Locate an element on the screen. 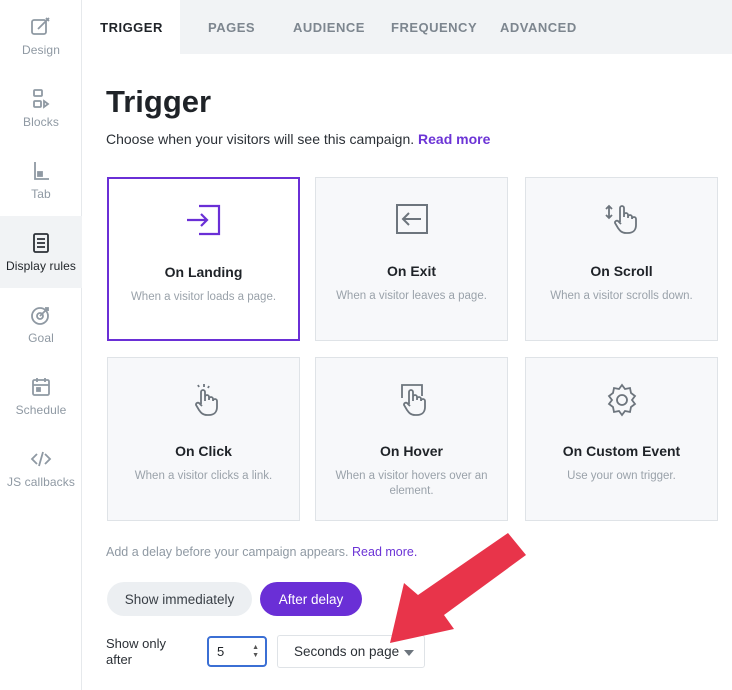 This screenshot has height=690, width=732. click-hand-icon is located at coordinates (203, 400).